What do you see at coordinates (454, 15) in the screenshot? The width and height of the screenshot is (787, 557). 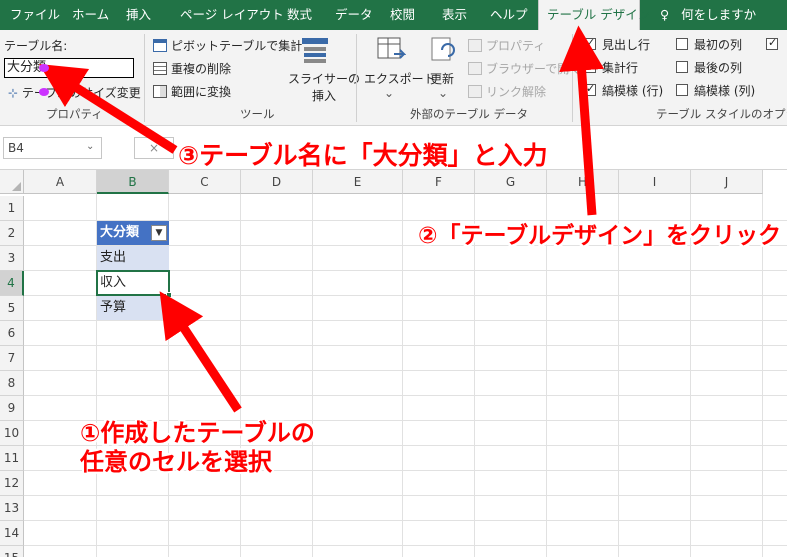 I see `tab-view: 表示` at bounding box center [454, 15].